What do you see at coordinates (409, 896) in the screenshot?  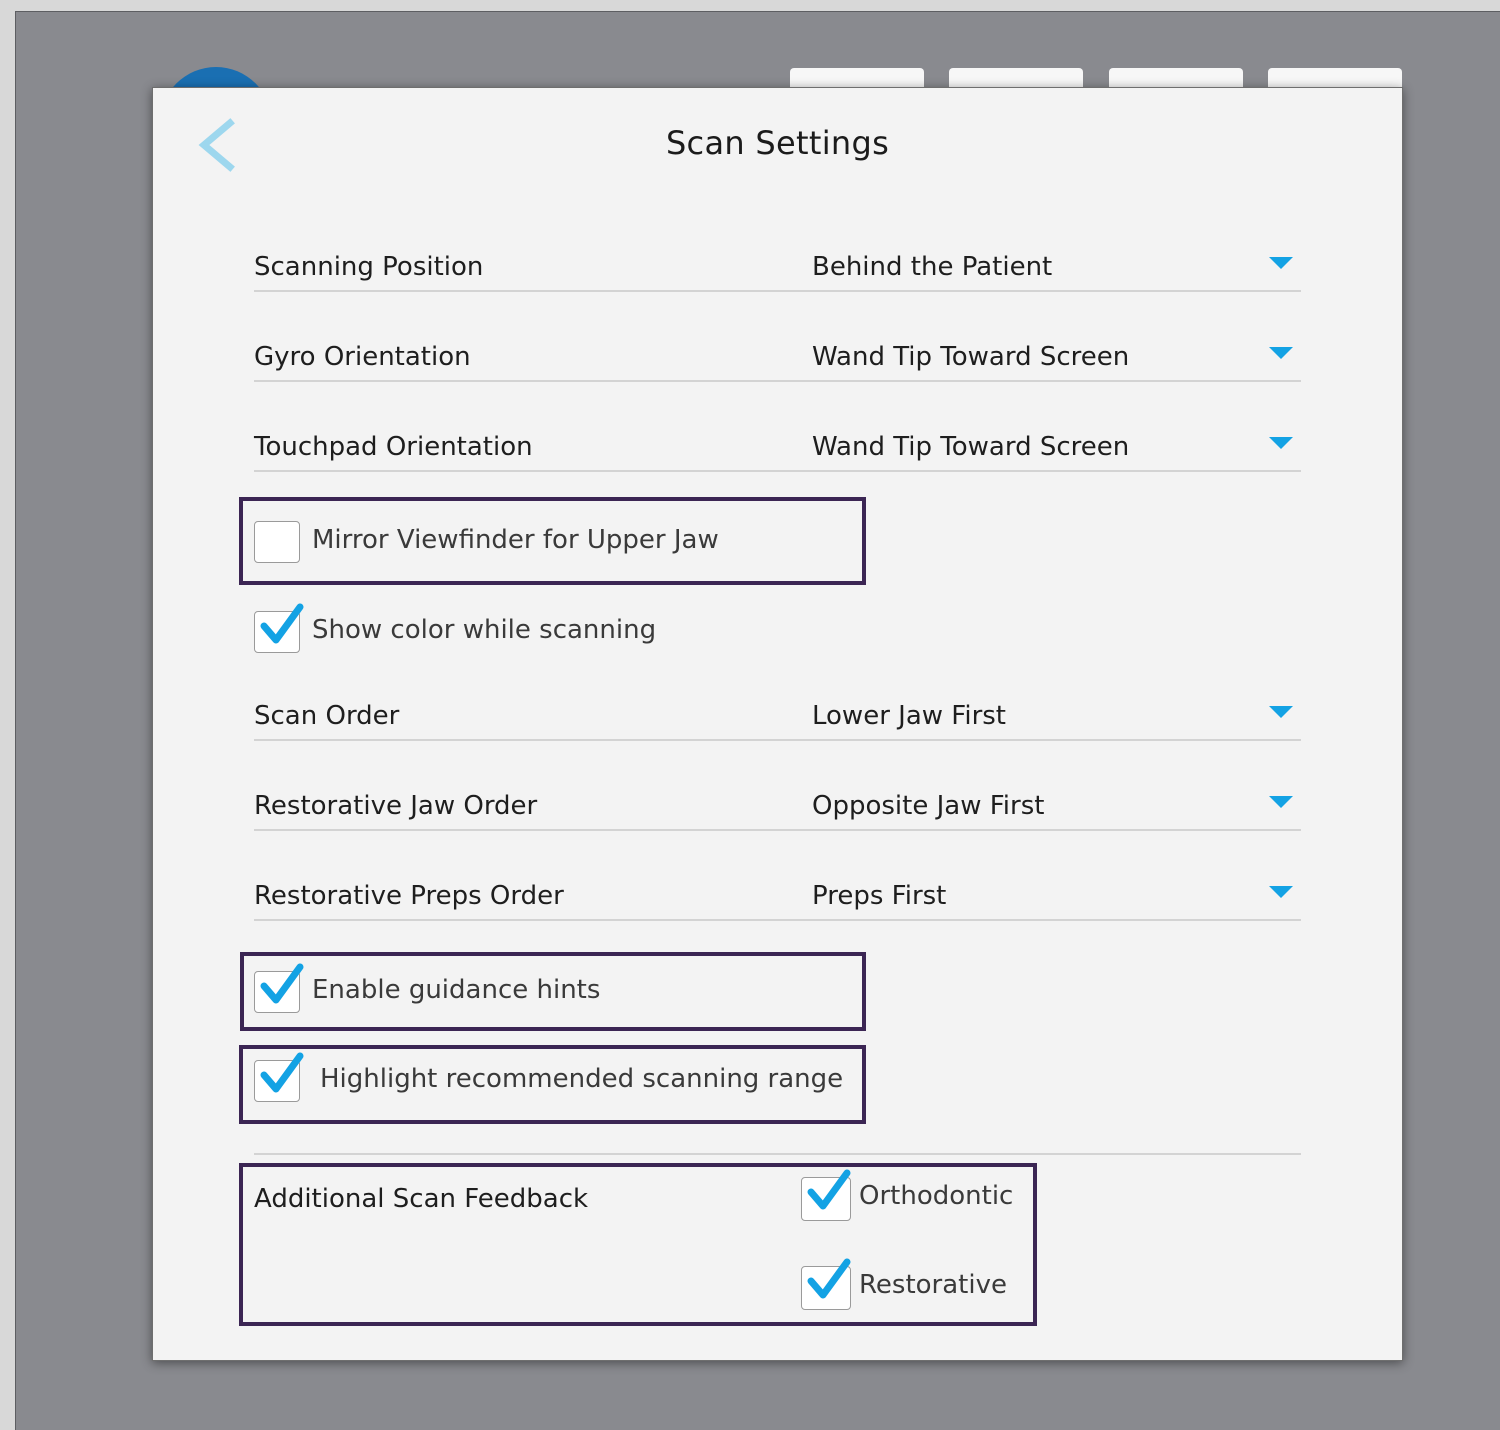 I see `setting-label: Restorative Preps Order` at bounding box center [409, 896].